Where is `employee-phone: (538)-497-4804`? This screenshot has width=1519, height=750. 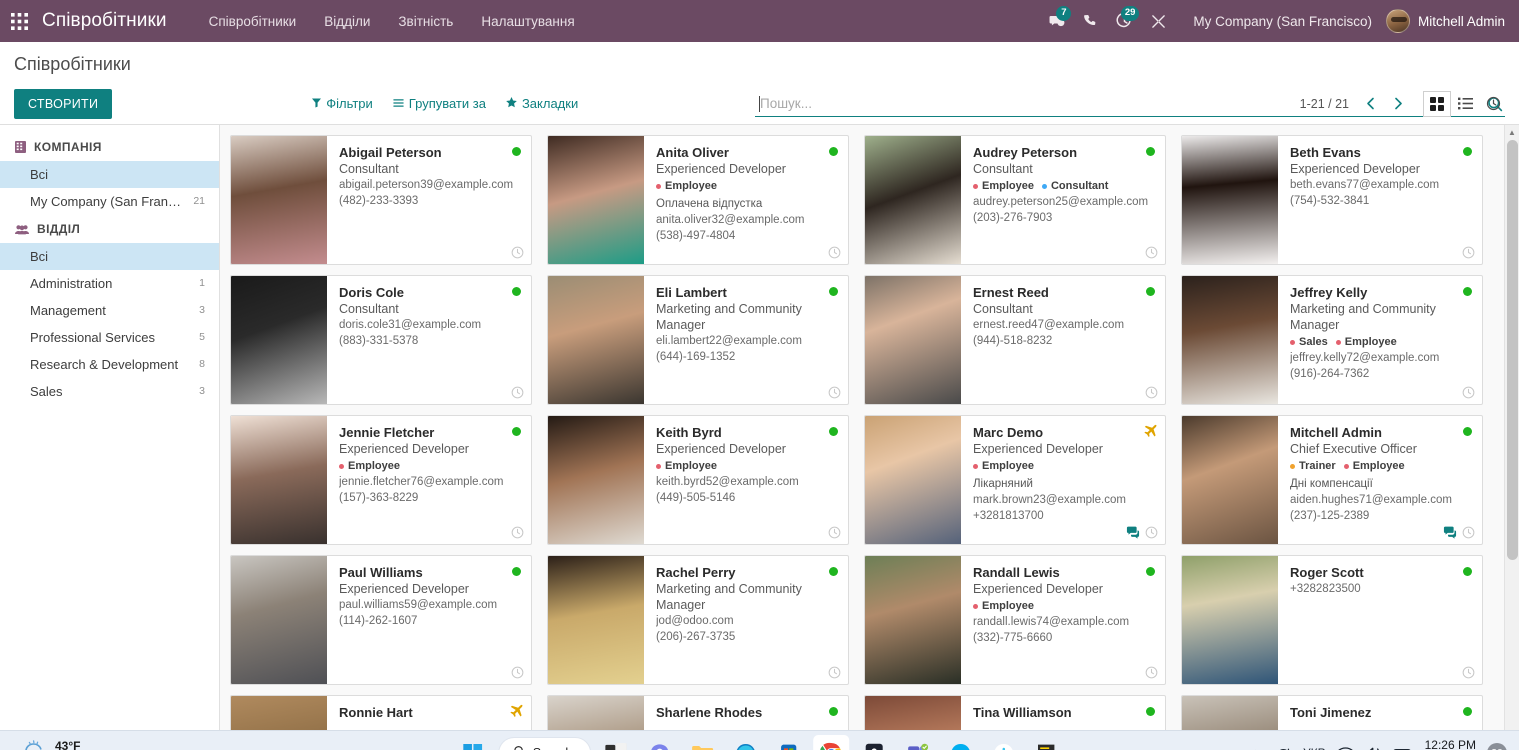 employee-phone: (538)-497-4804 is located at coordinates (747, 236).